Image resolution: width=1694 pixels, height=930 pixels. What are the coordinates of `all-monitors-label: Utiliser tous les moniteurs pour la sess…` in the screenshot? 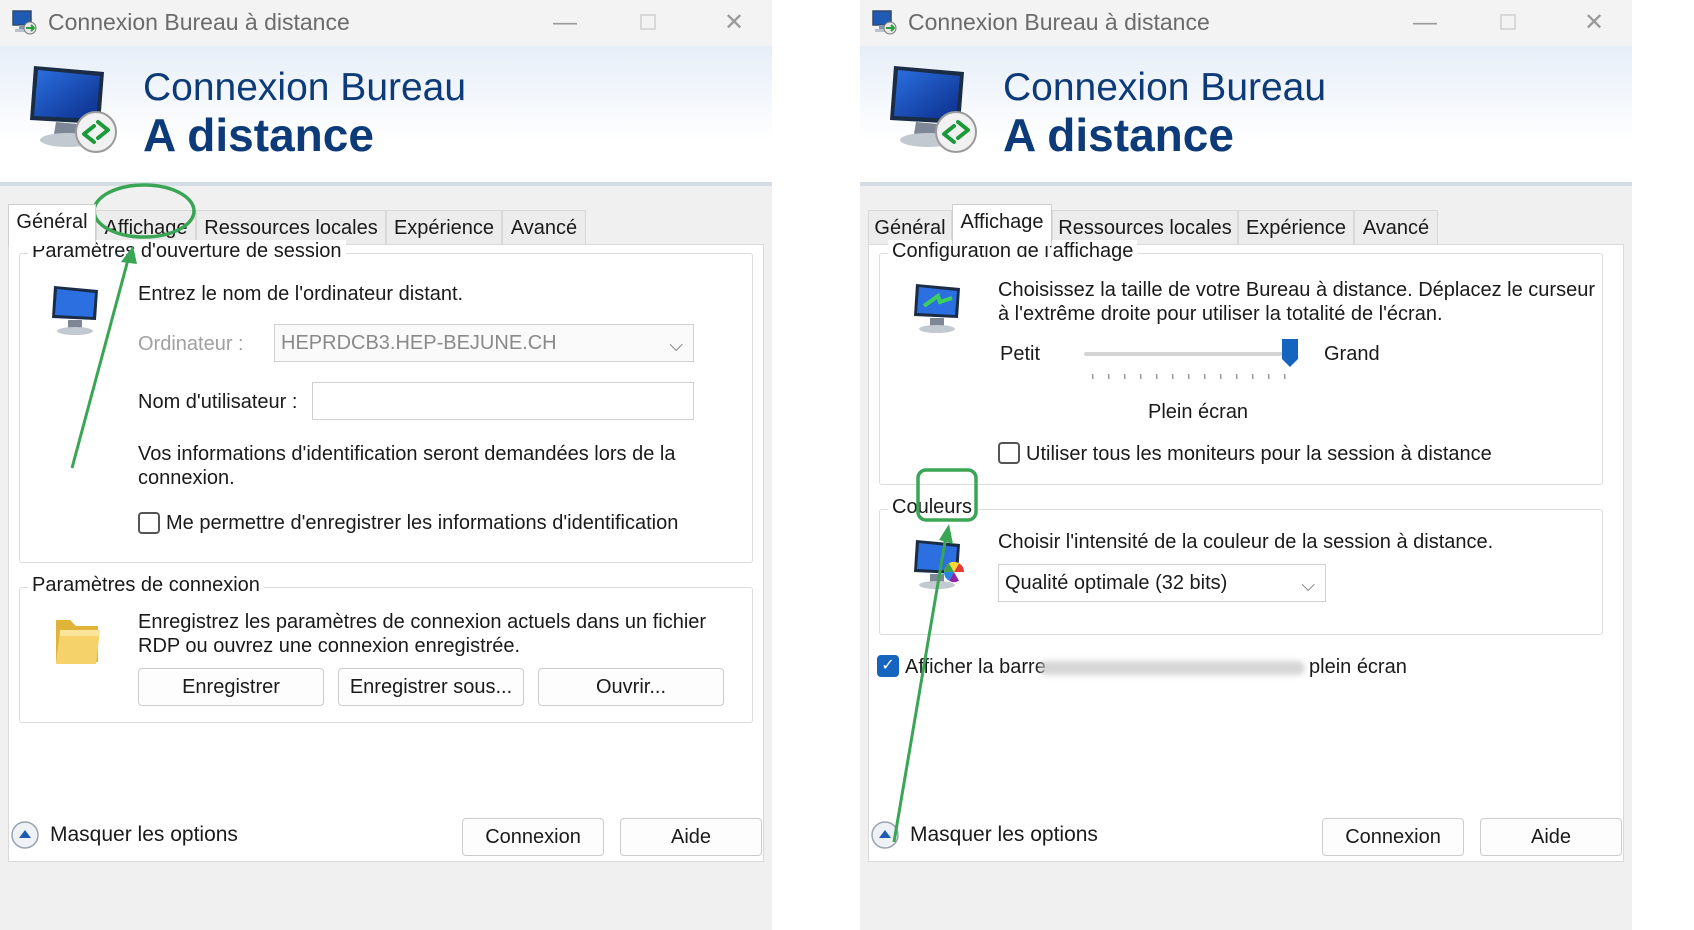 It's located at (1259, 454).